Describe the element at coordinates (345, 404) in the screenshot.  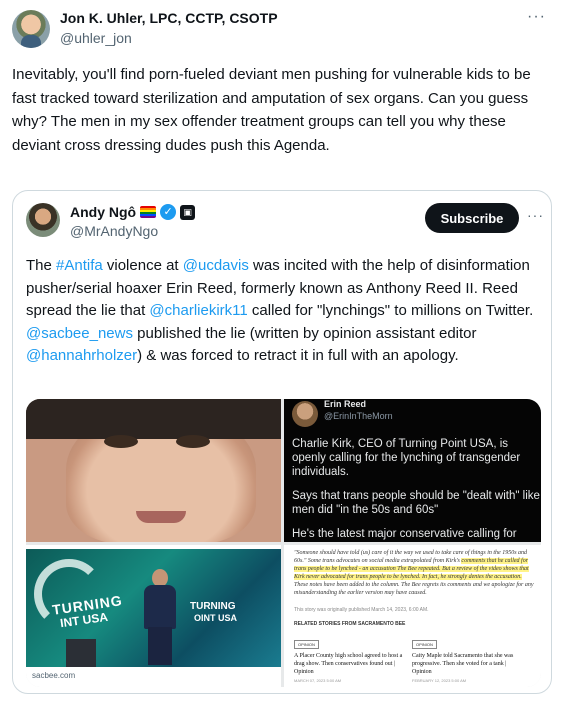
I see `screenshot-author-name: Erin Reed` at that location.